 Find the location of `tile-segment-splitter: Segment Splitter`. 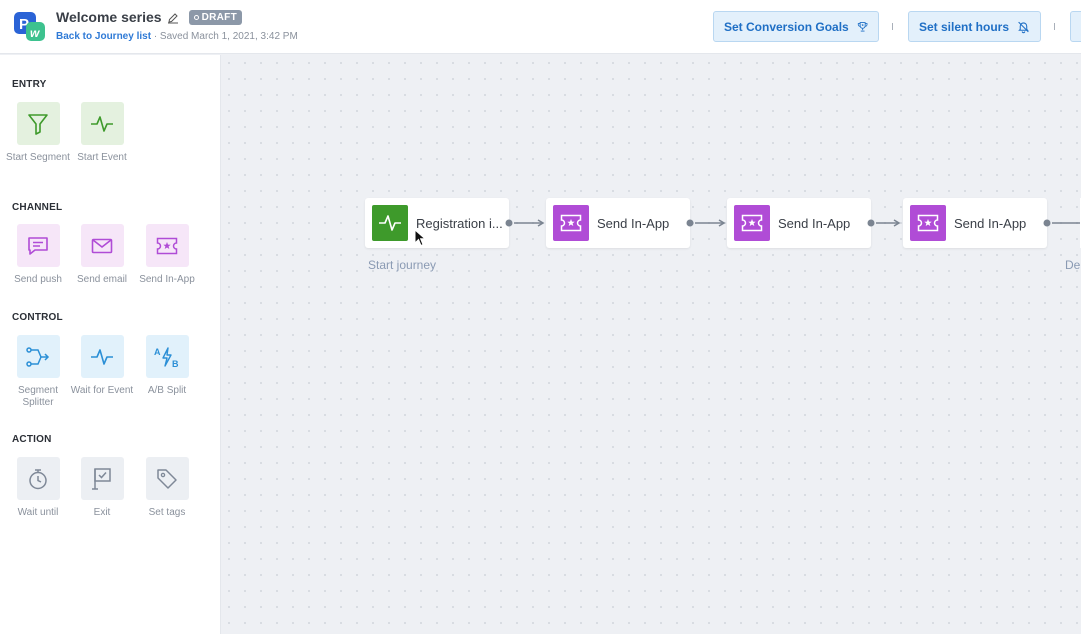

tile-segment-splitter: Segment Splitter is located at coordinates (38, 372).